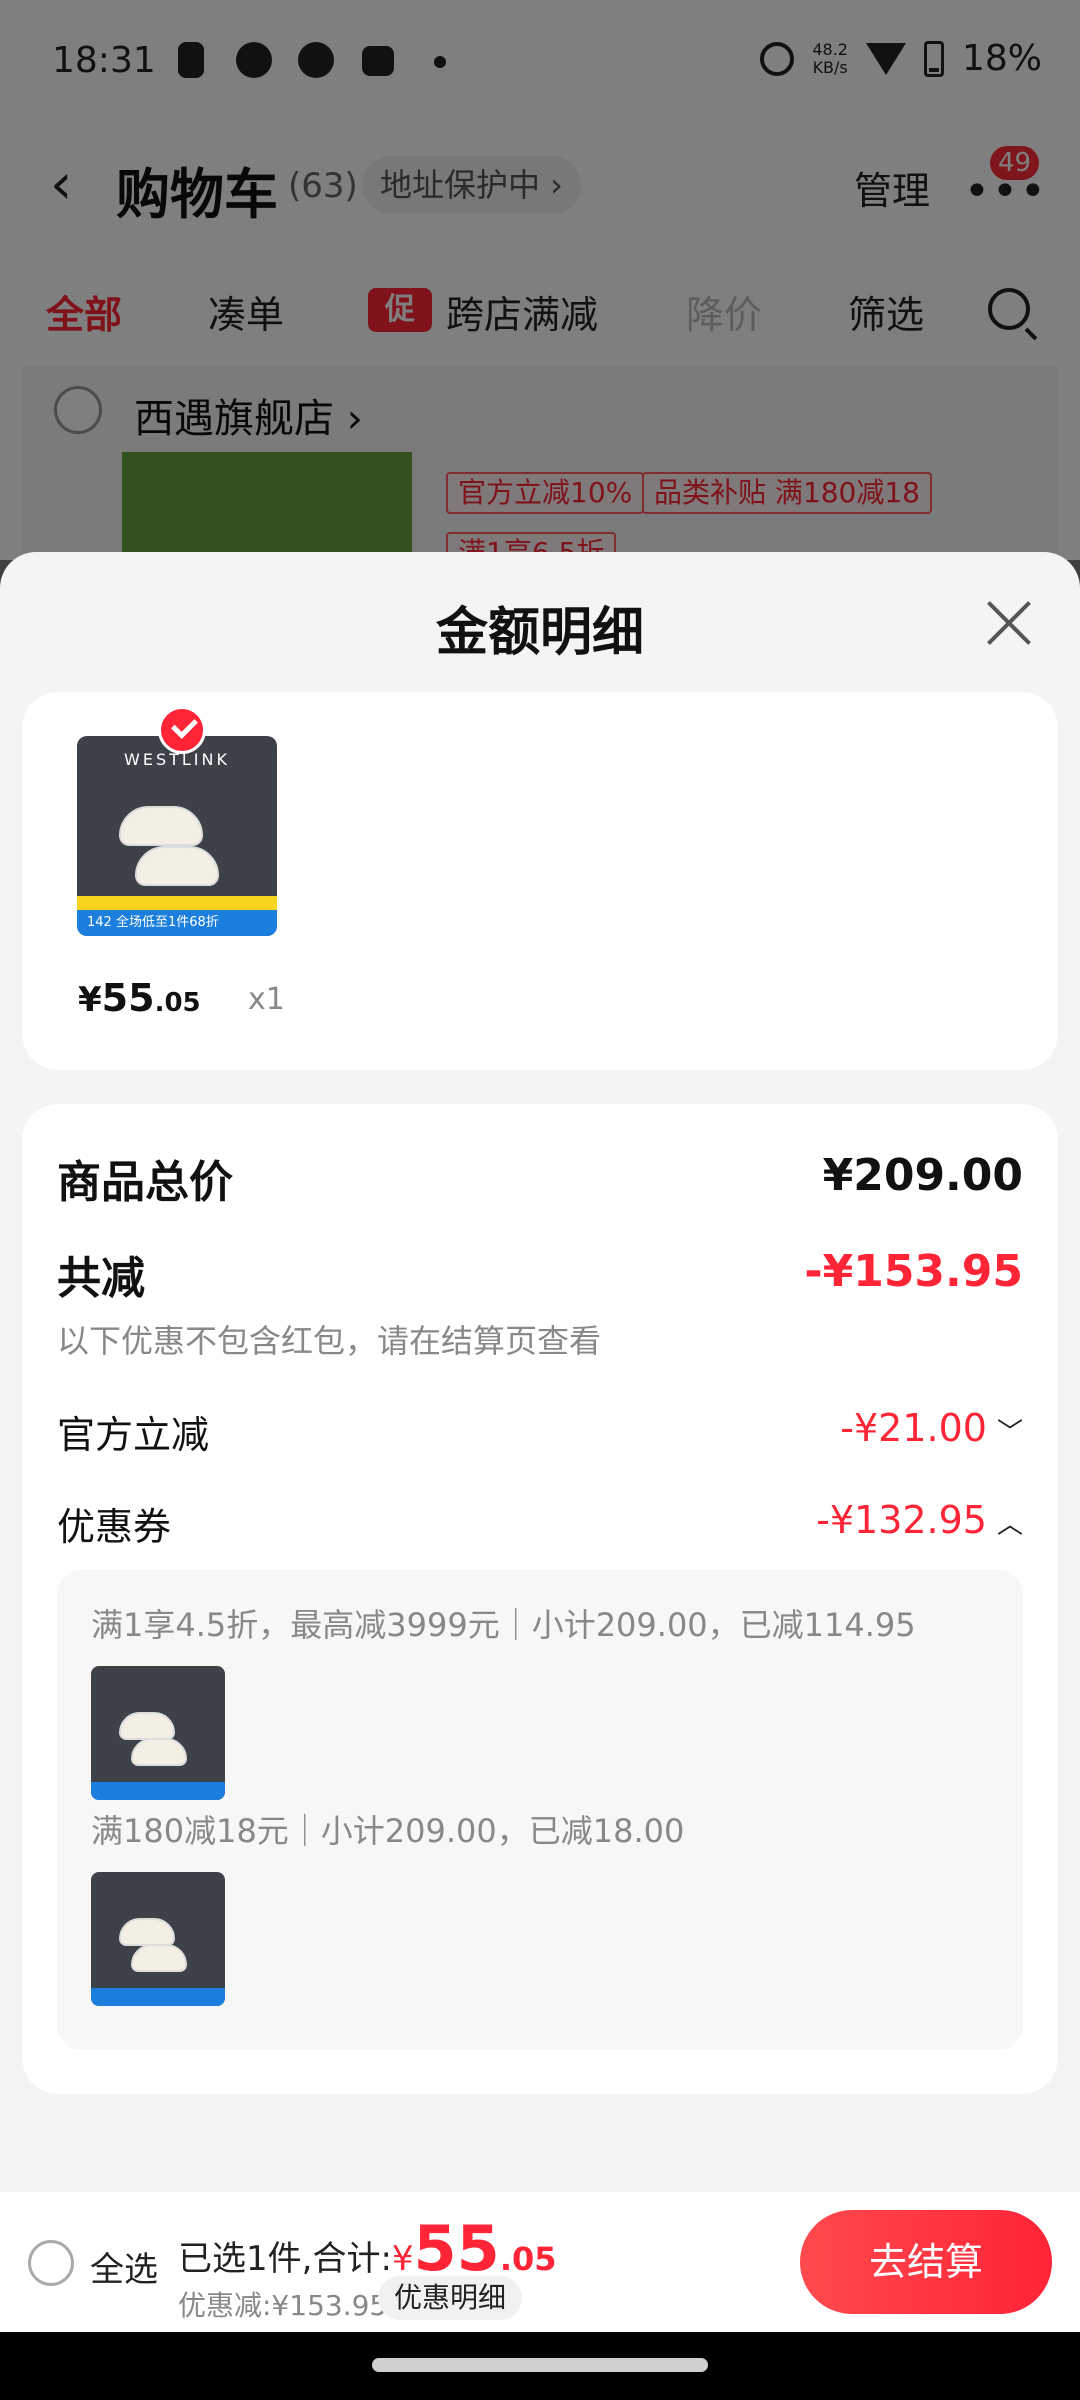  What do you see at coordinates (266, 999) in the screenshot?
I see `item-quantity: x1` at bounding box center [266, 999].